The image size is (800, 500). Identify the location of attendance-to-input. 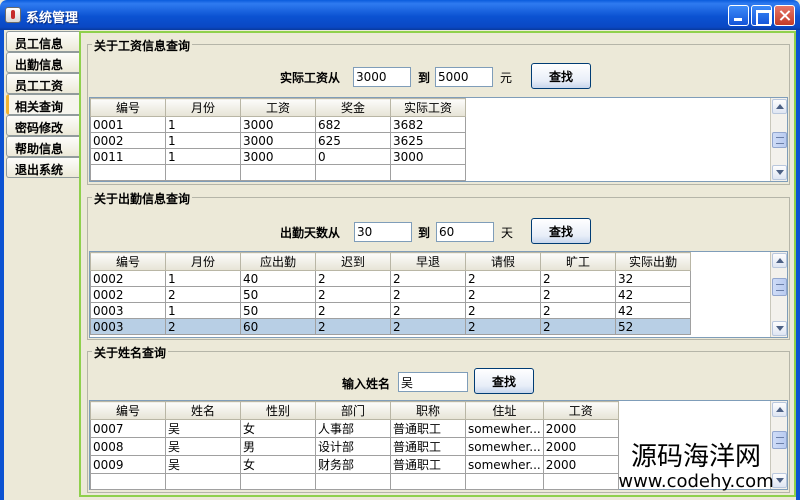
(465, 232).